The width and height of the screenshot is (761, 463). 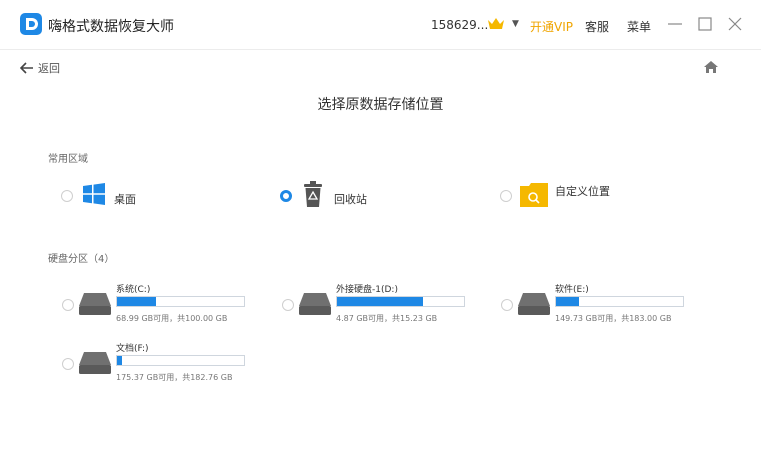 What do you see at coordinates (67, 196) in the screenshot?
I see `desktop-radio` at bounding box center [67, 196].